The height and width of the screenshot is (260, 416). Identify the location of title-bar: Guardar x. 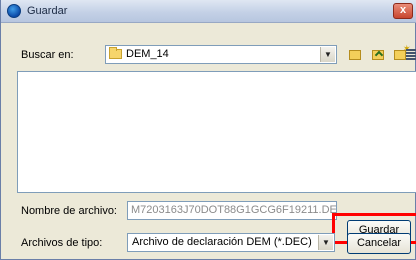
(208, 11).